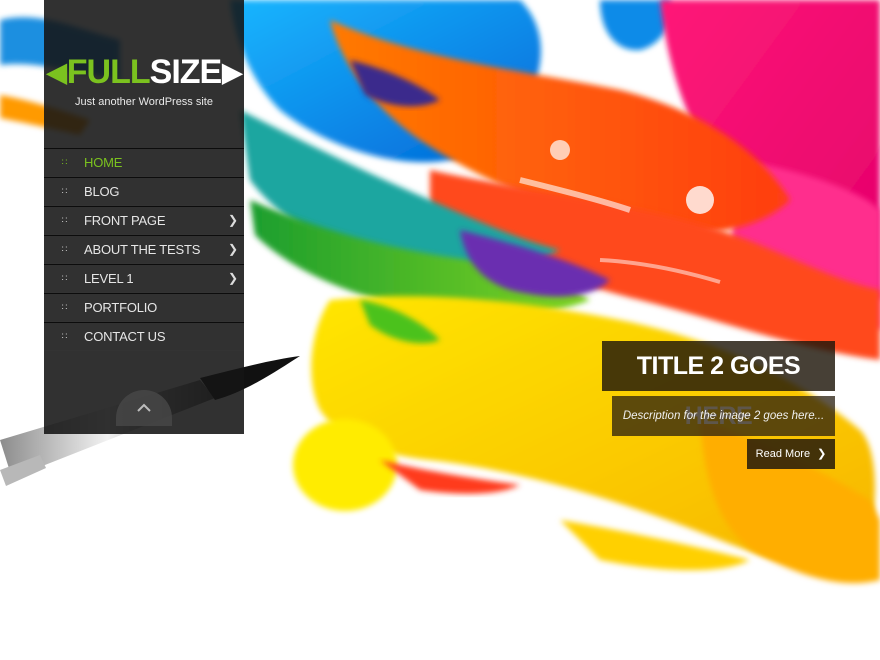 This screenshot has height=660, width=880. What do you see at coordinates (232, 72) in the screenshot?
I see `logo-right-arrow-icon: ▶` at bounding box center [232, 72].